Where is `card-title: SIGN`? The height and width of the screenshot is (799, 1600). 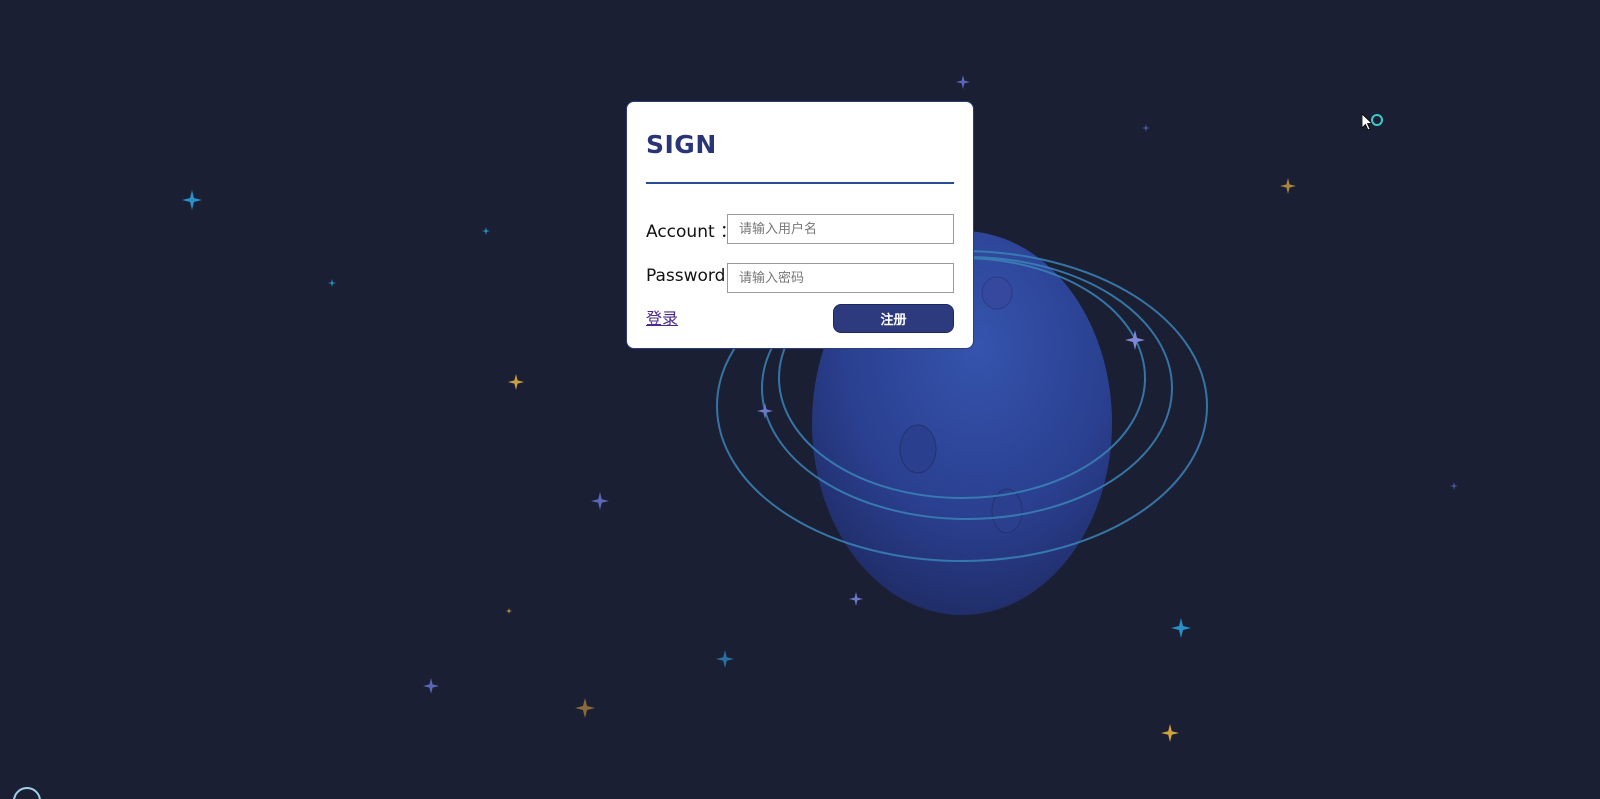
card-title: SIGN is located at coordinates (681, 144).